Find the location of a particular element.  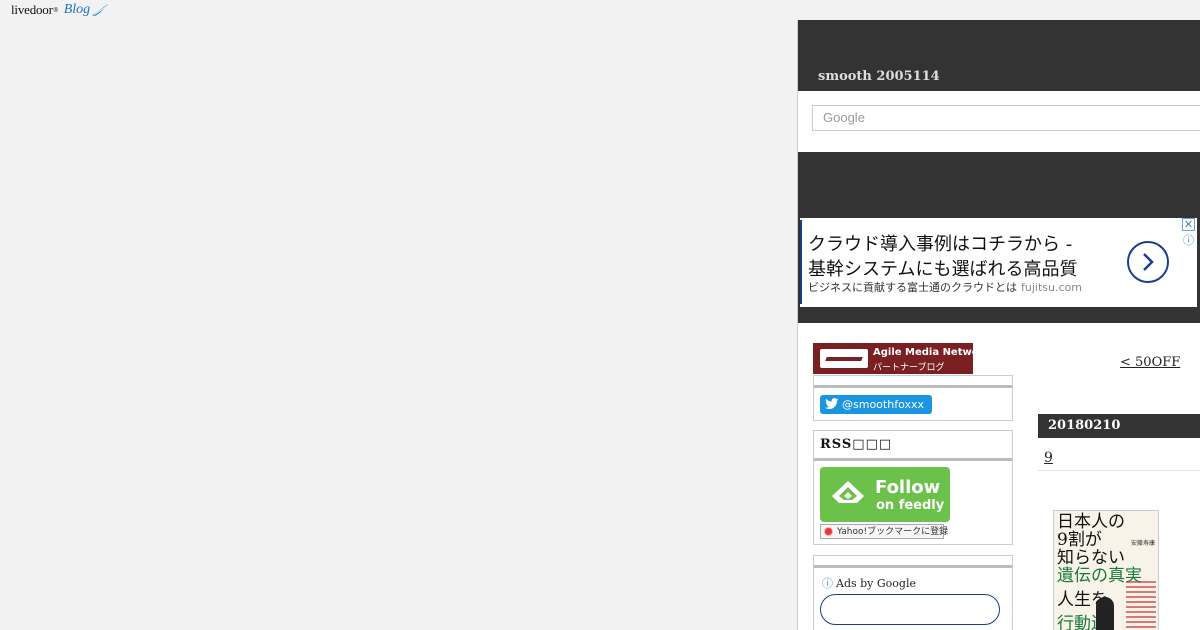

ads-by-google-text: Ads by Google is located at coordinates (876, 583).